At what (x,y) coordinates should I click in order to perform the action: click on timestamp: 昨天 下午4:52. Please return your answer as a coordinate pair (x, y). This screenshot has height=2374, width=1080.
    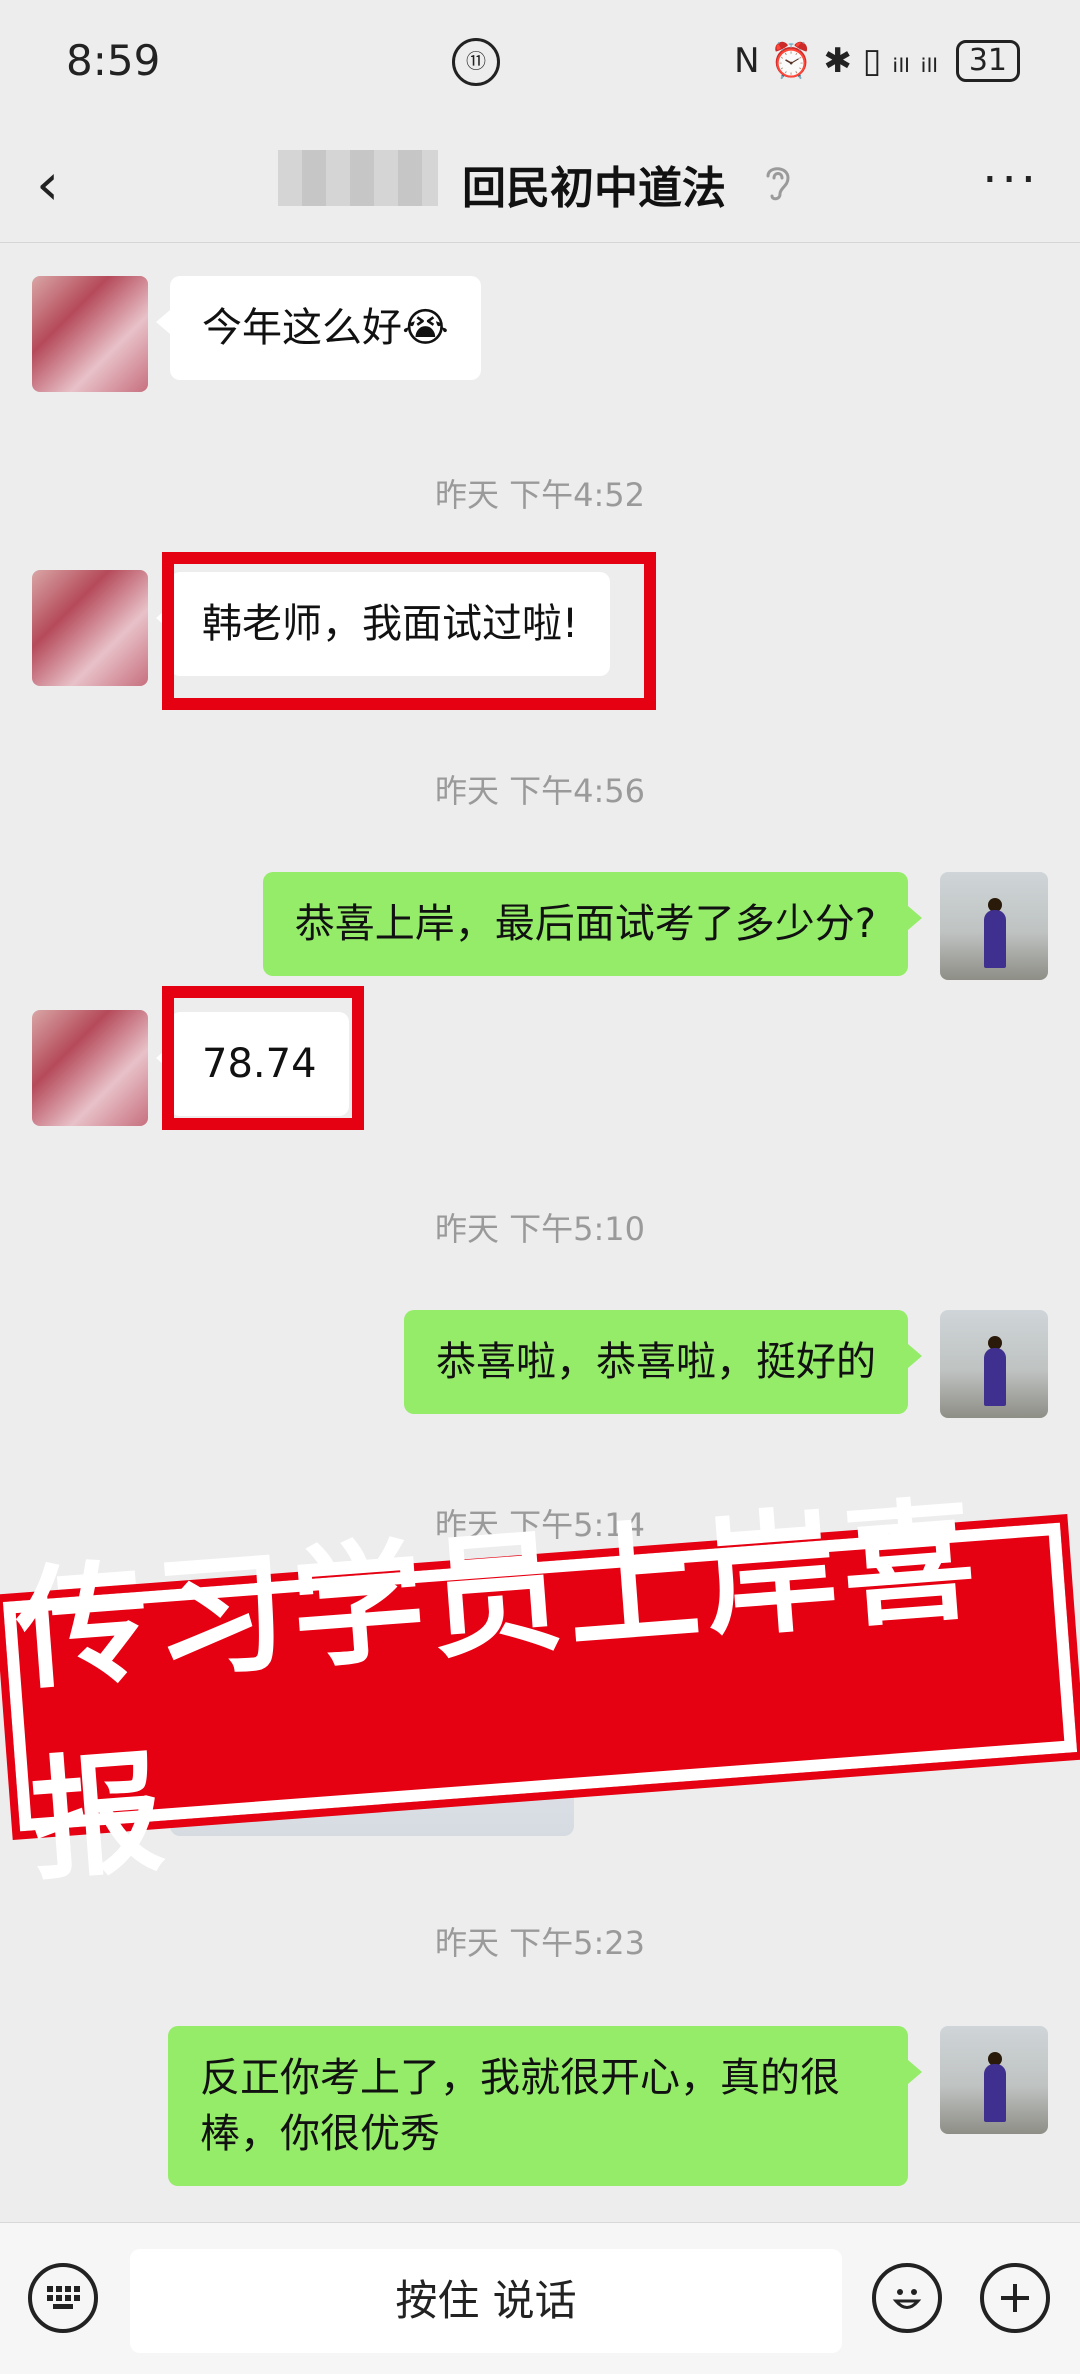
    Looking at the image, I should click on (540, 495).